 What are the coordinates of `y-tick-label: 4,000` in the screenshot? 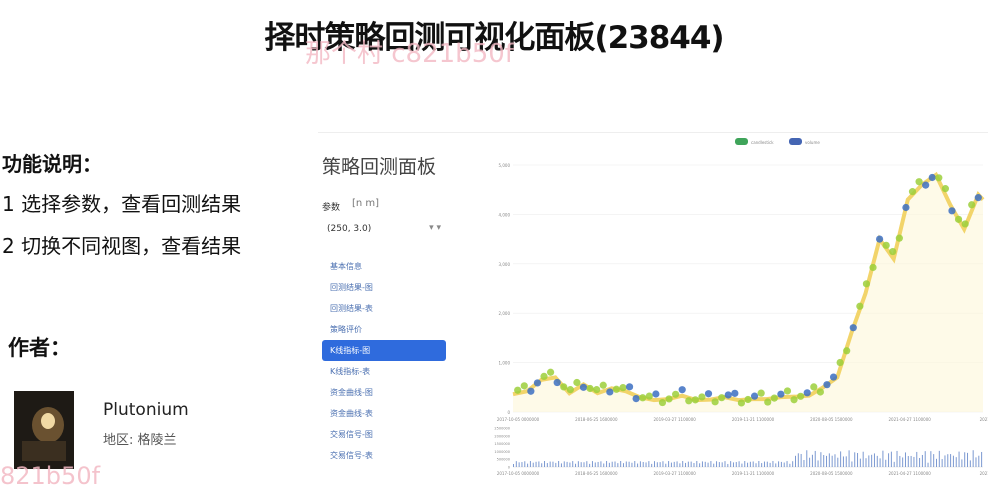 It's located at (505, 214).